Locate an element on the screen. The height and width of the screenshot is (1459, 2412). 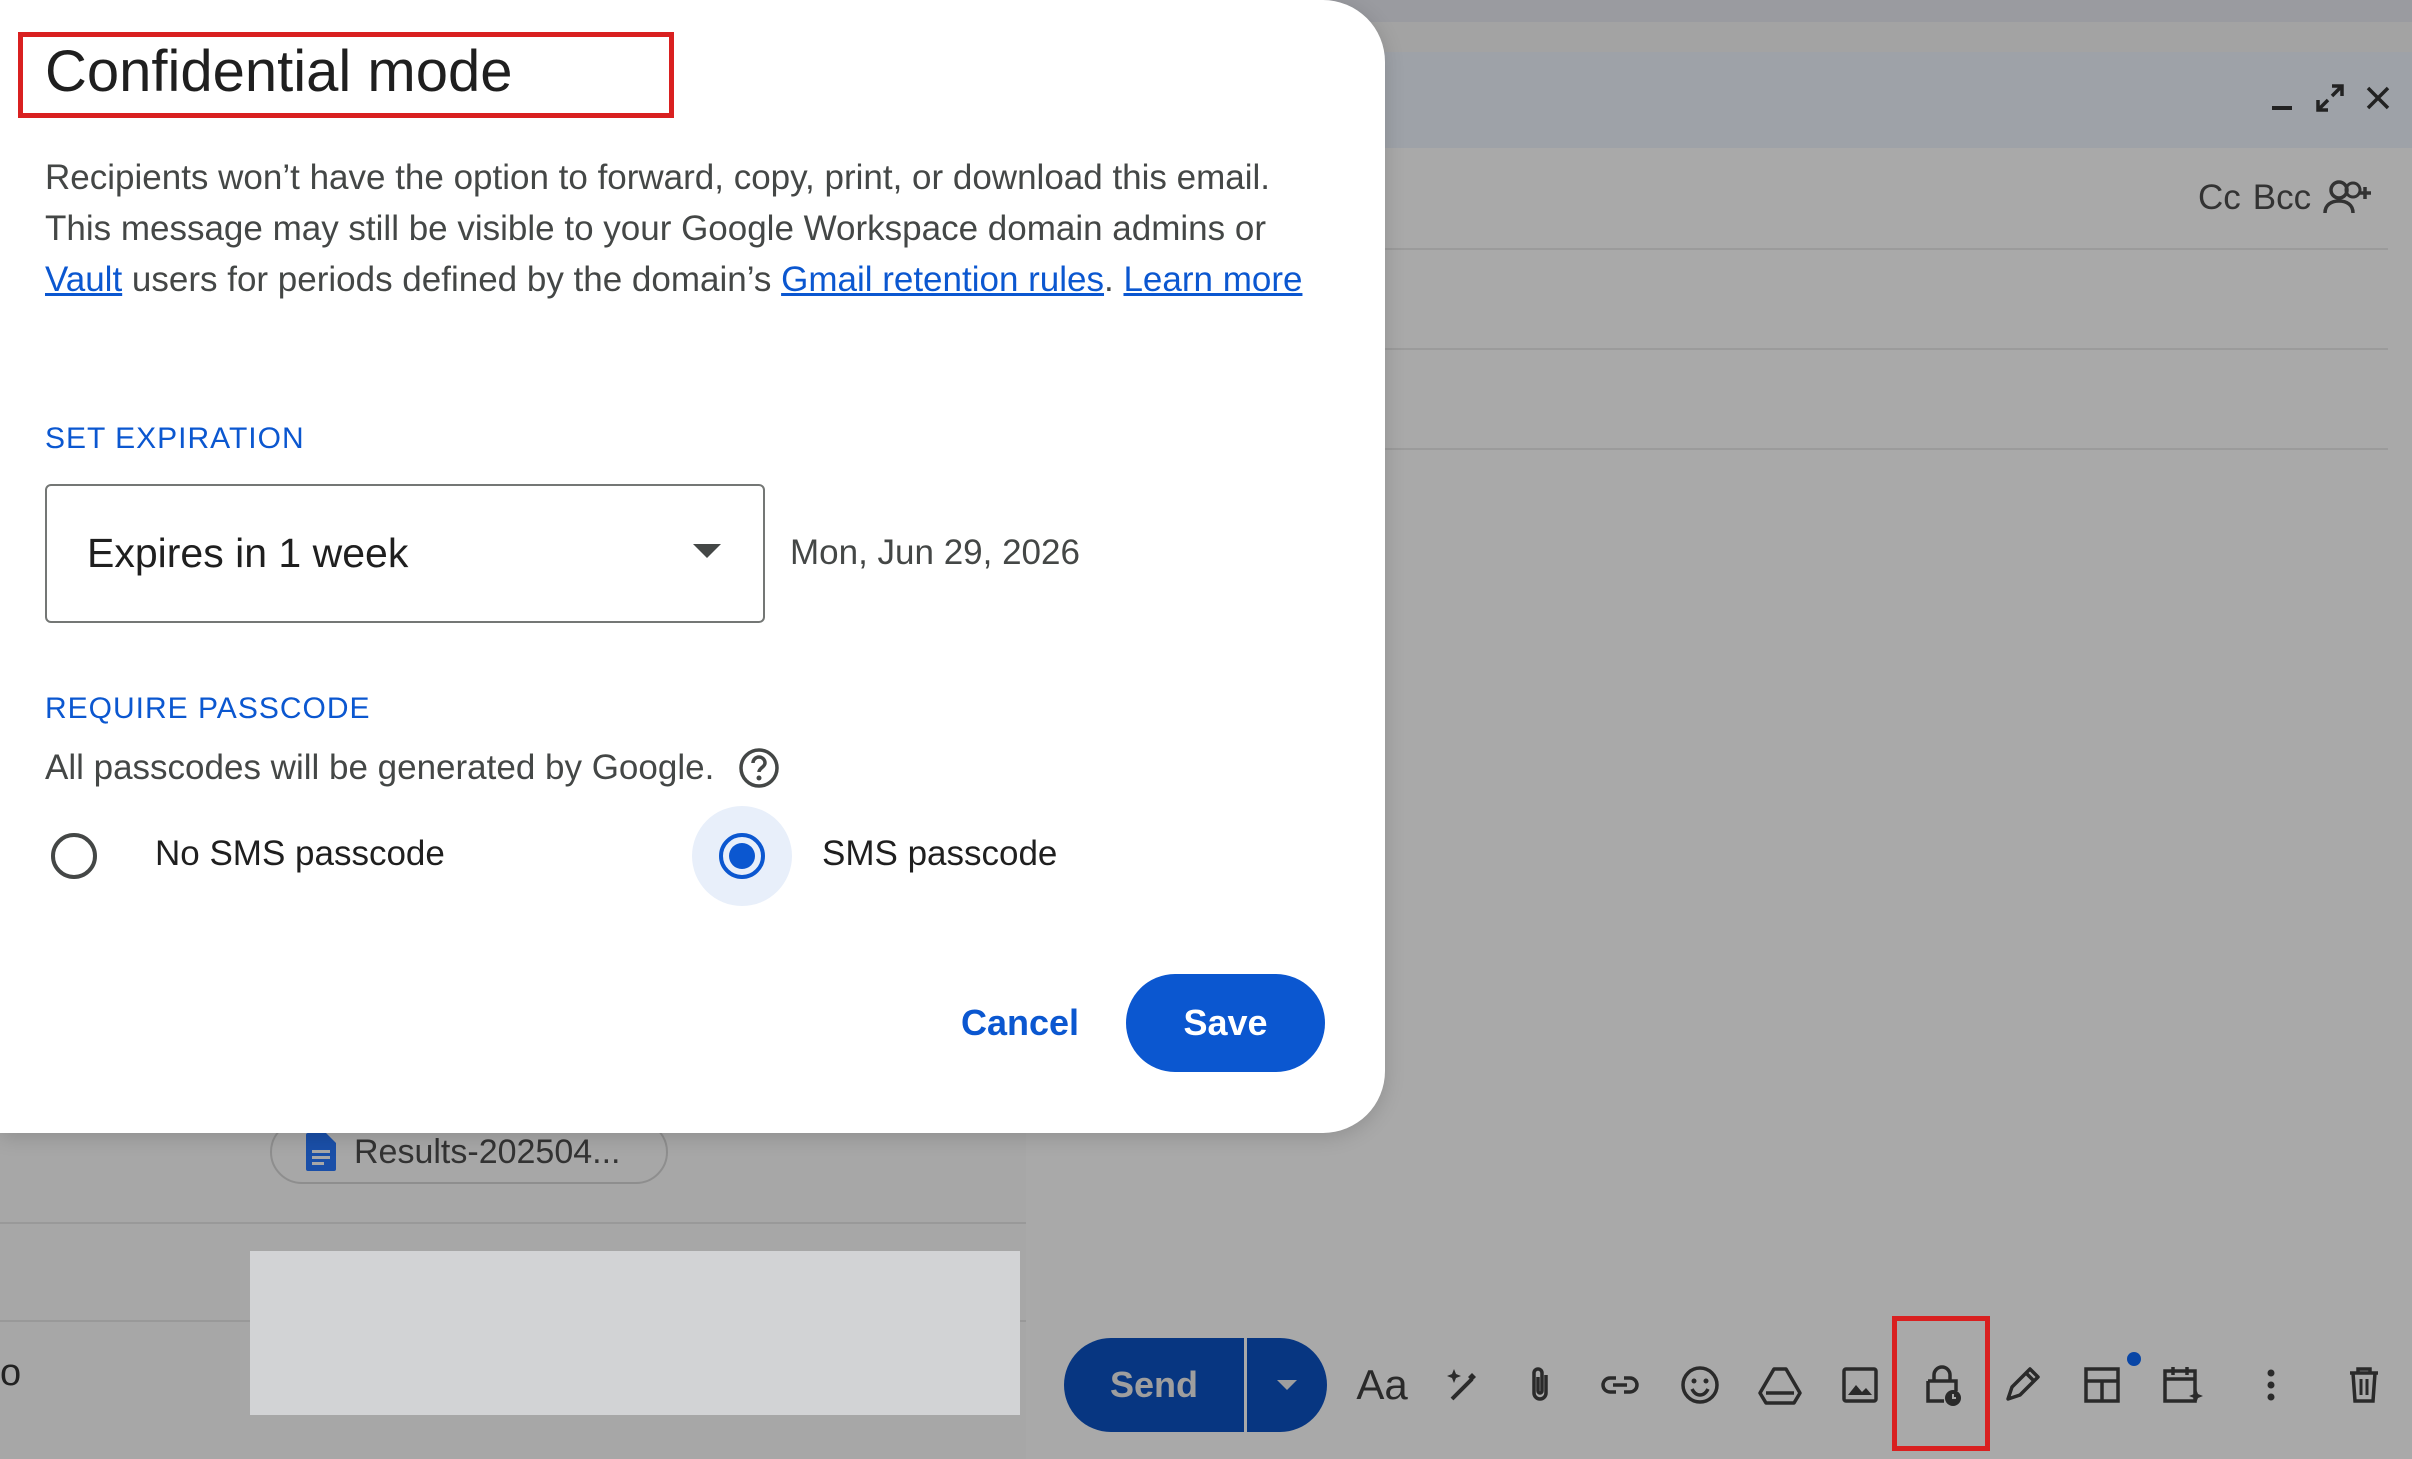
radio-sms-label: SMS passcode is located at coordinates (940, 853).